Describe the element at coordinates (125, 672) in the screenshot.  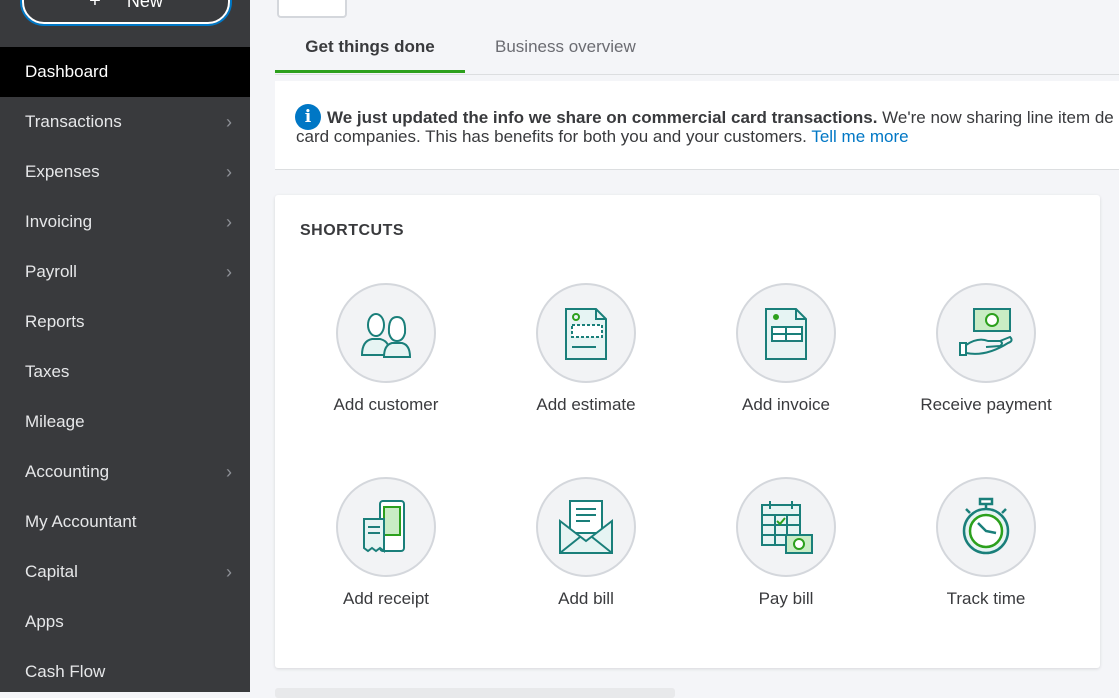
I see `sidebar-item-cash-flow: Cash Flow` at that location.